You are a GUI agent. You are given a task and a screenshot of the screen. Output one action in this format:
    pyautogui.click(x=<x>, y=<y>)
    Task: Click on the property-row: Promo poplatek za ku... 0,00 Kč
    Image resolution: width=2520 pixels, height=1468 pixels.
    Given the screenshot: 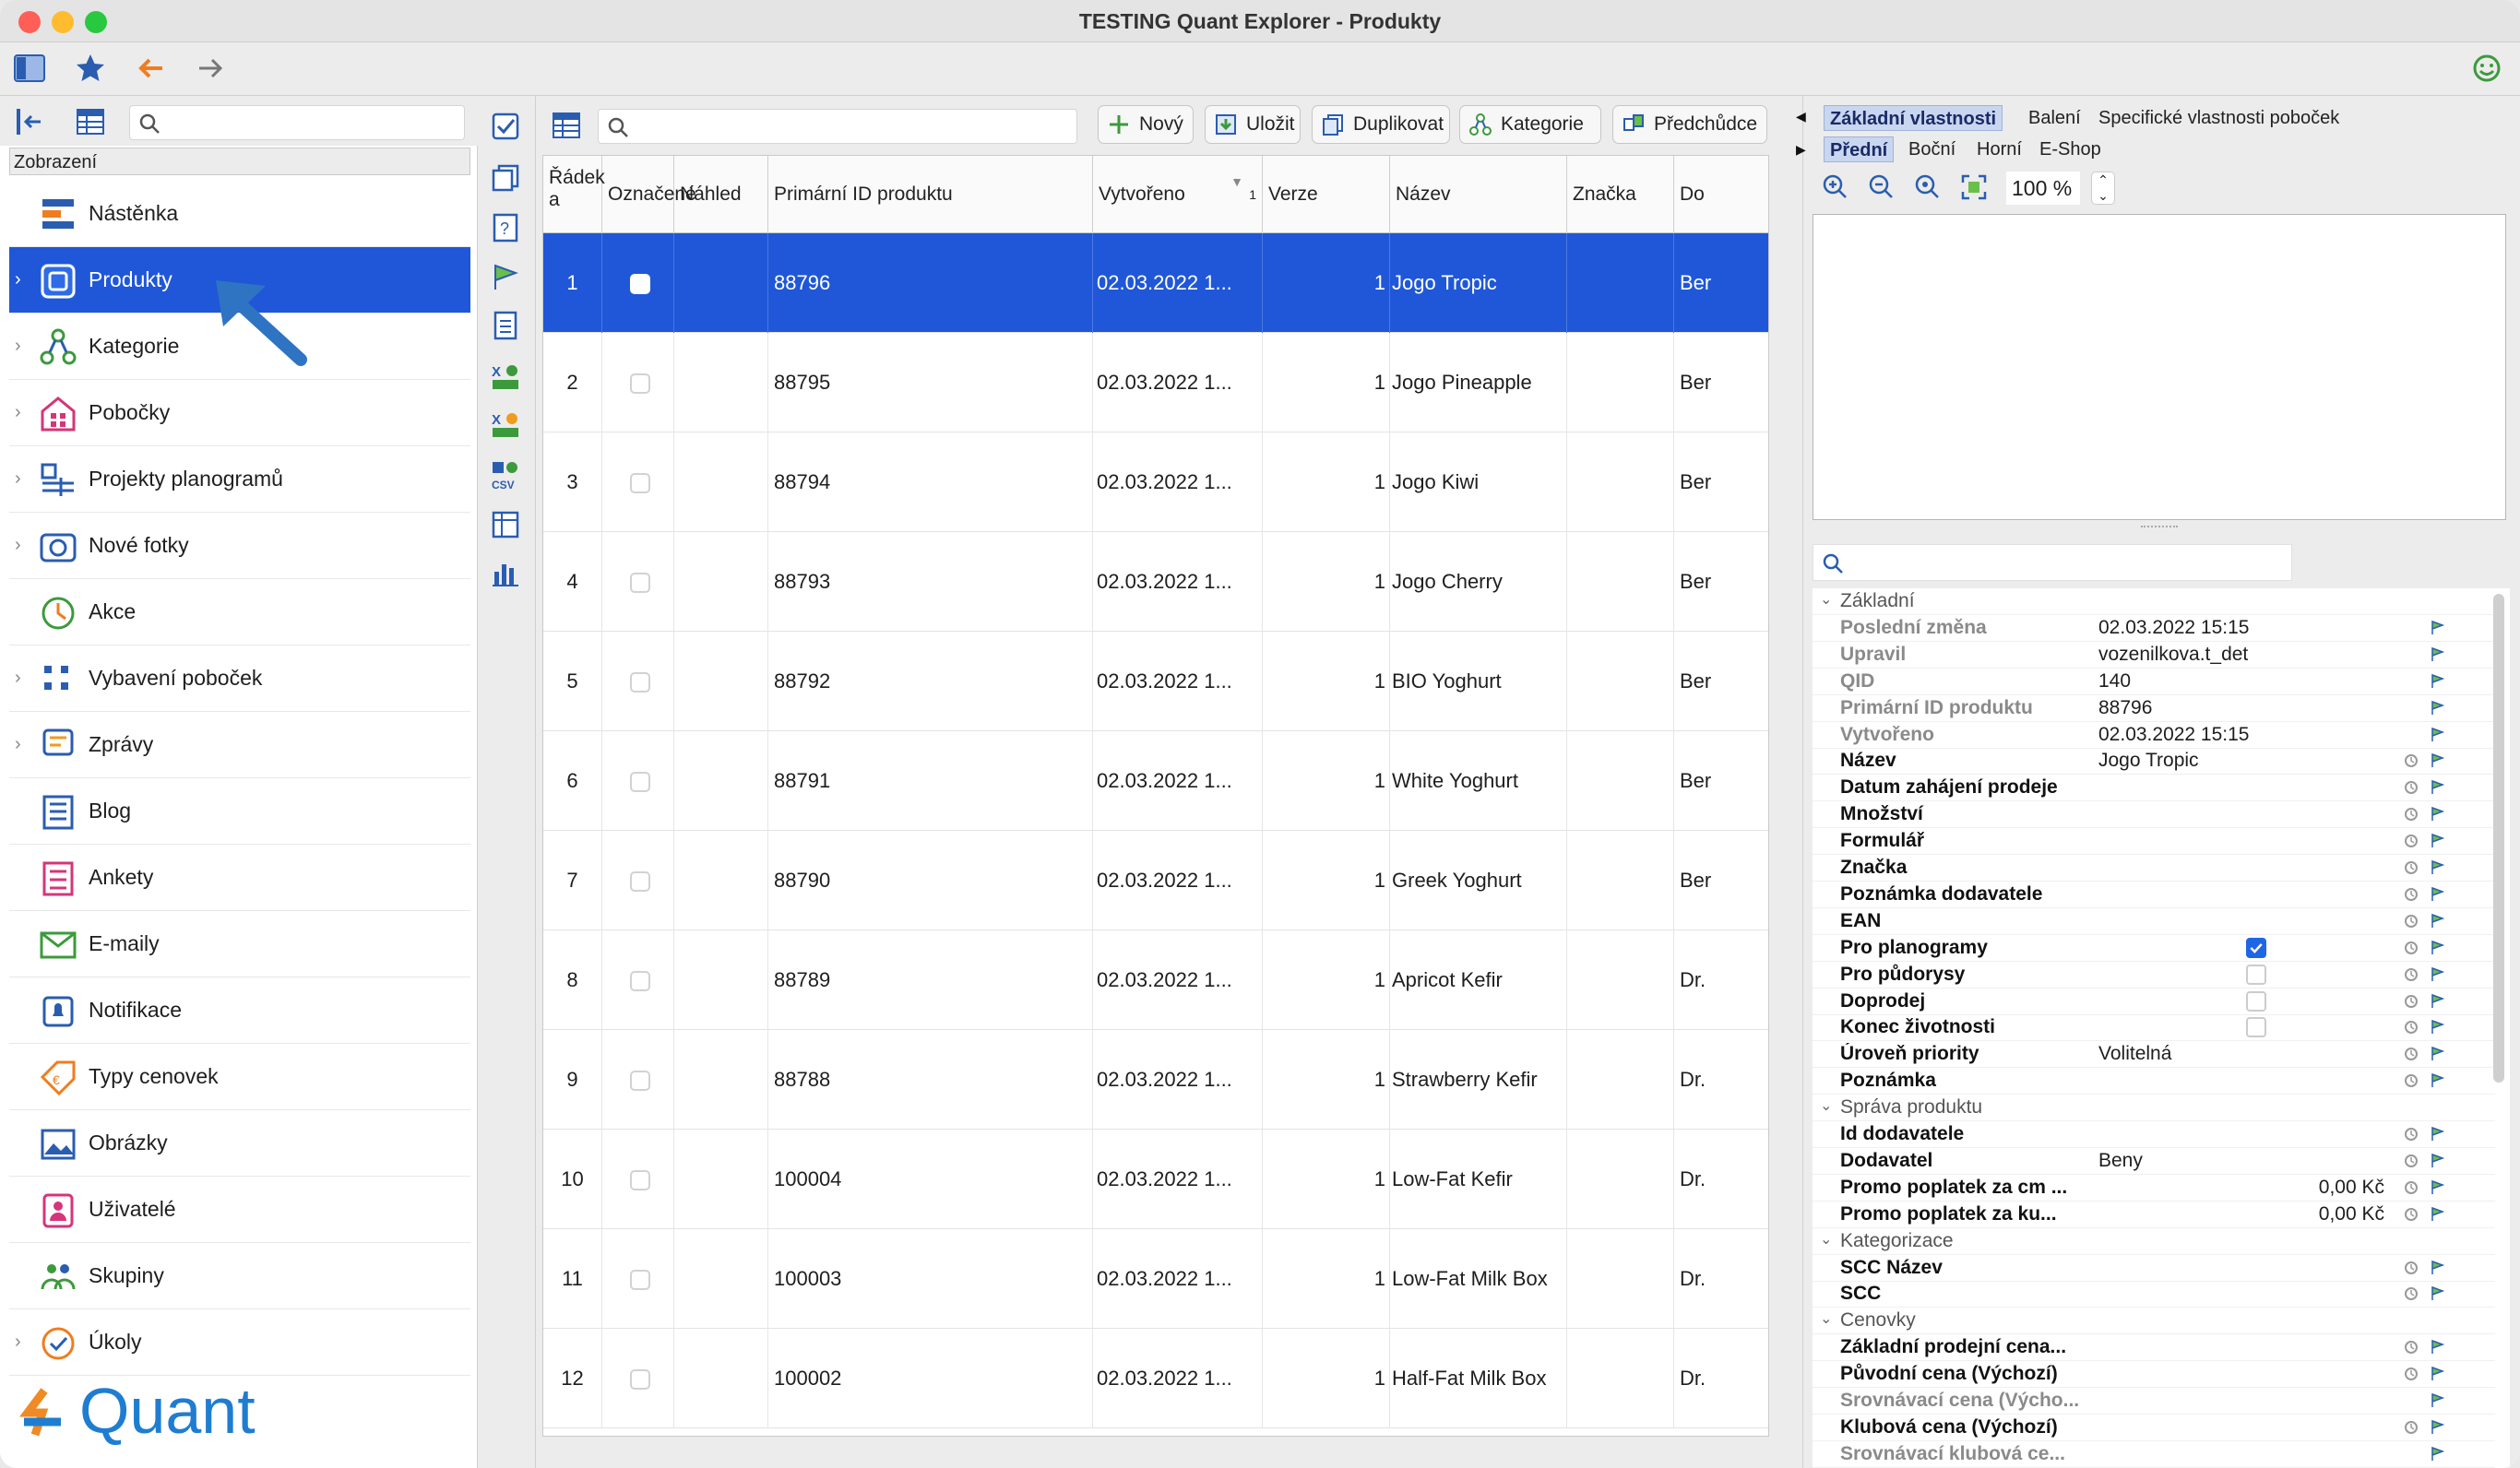 What is the action you would take?
    pyautogui.click(x=2154, y=1215)
    